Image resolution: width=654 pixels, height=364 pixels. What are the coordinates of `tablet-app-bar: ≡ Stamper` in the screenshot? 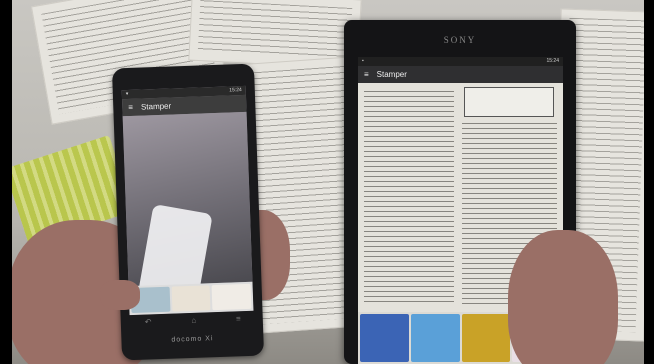 It's located at (460, 74).